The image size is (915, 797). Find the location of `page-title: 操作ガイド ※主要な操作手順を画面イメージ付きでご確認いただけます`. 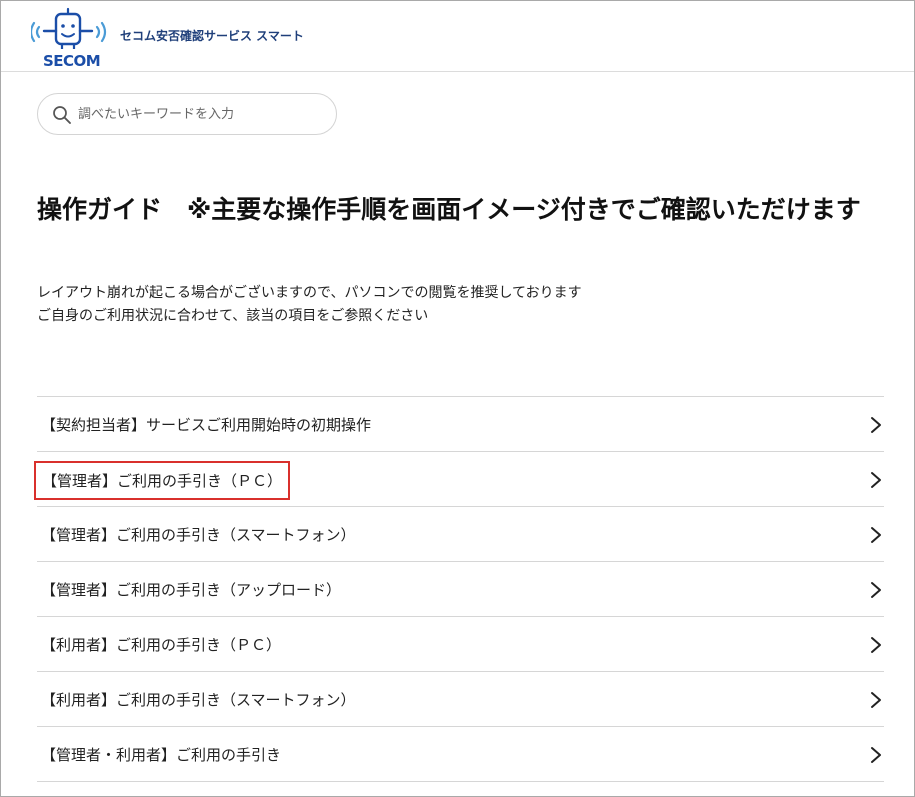

page-title: 操作ガイド ※主要な操作手順を画面イメージ付きでご確認いただけます is located at coordinates (449, 209).